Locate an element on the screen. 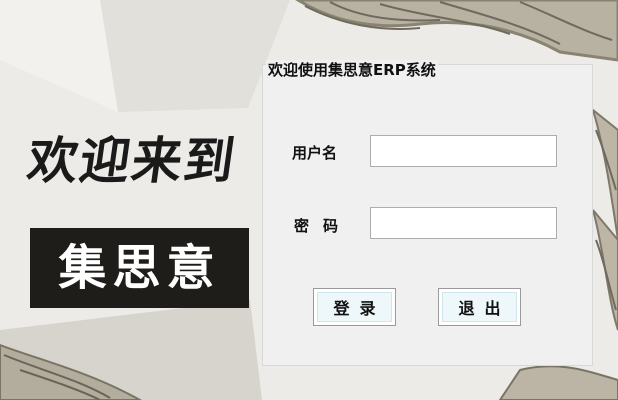  username-input is located at coordinates (463, 151).